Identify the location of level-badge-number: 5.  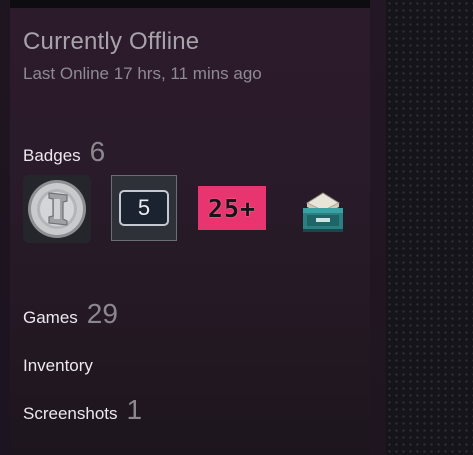
(144, 208).